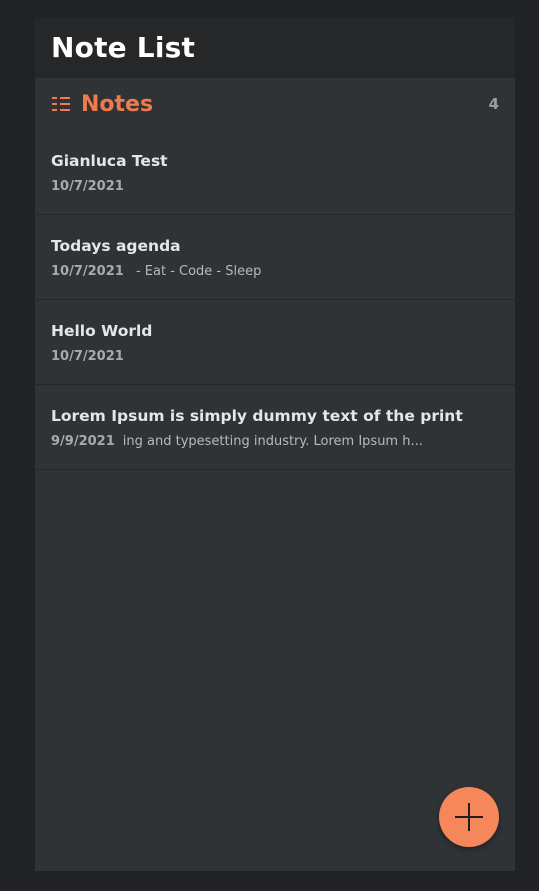  I want to click on note-item: Hello World 10/7/2021, so click(275, 342).